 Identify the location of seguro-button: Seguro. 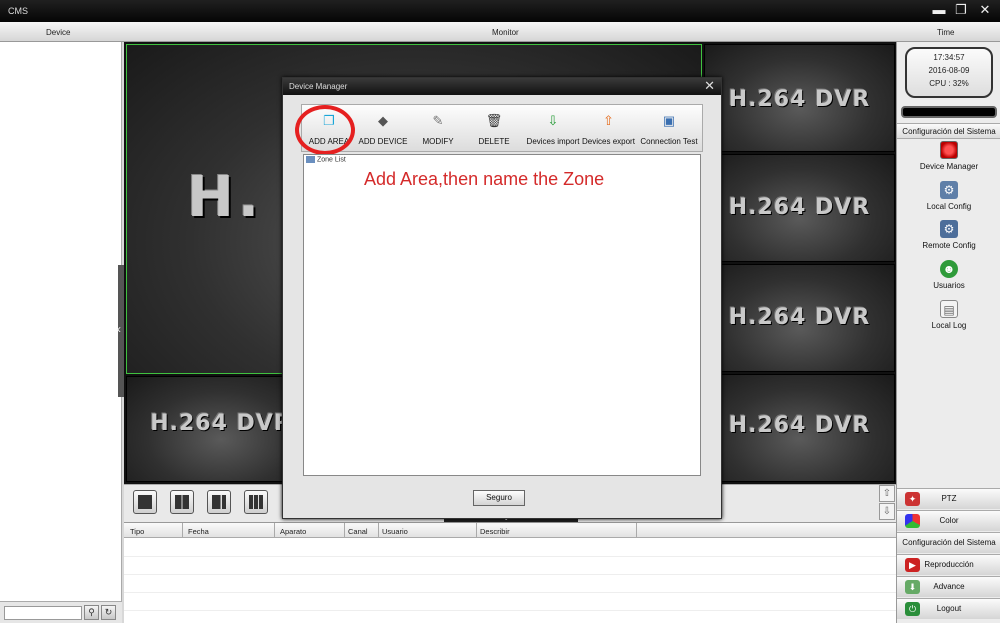
(499, 498).